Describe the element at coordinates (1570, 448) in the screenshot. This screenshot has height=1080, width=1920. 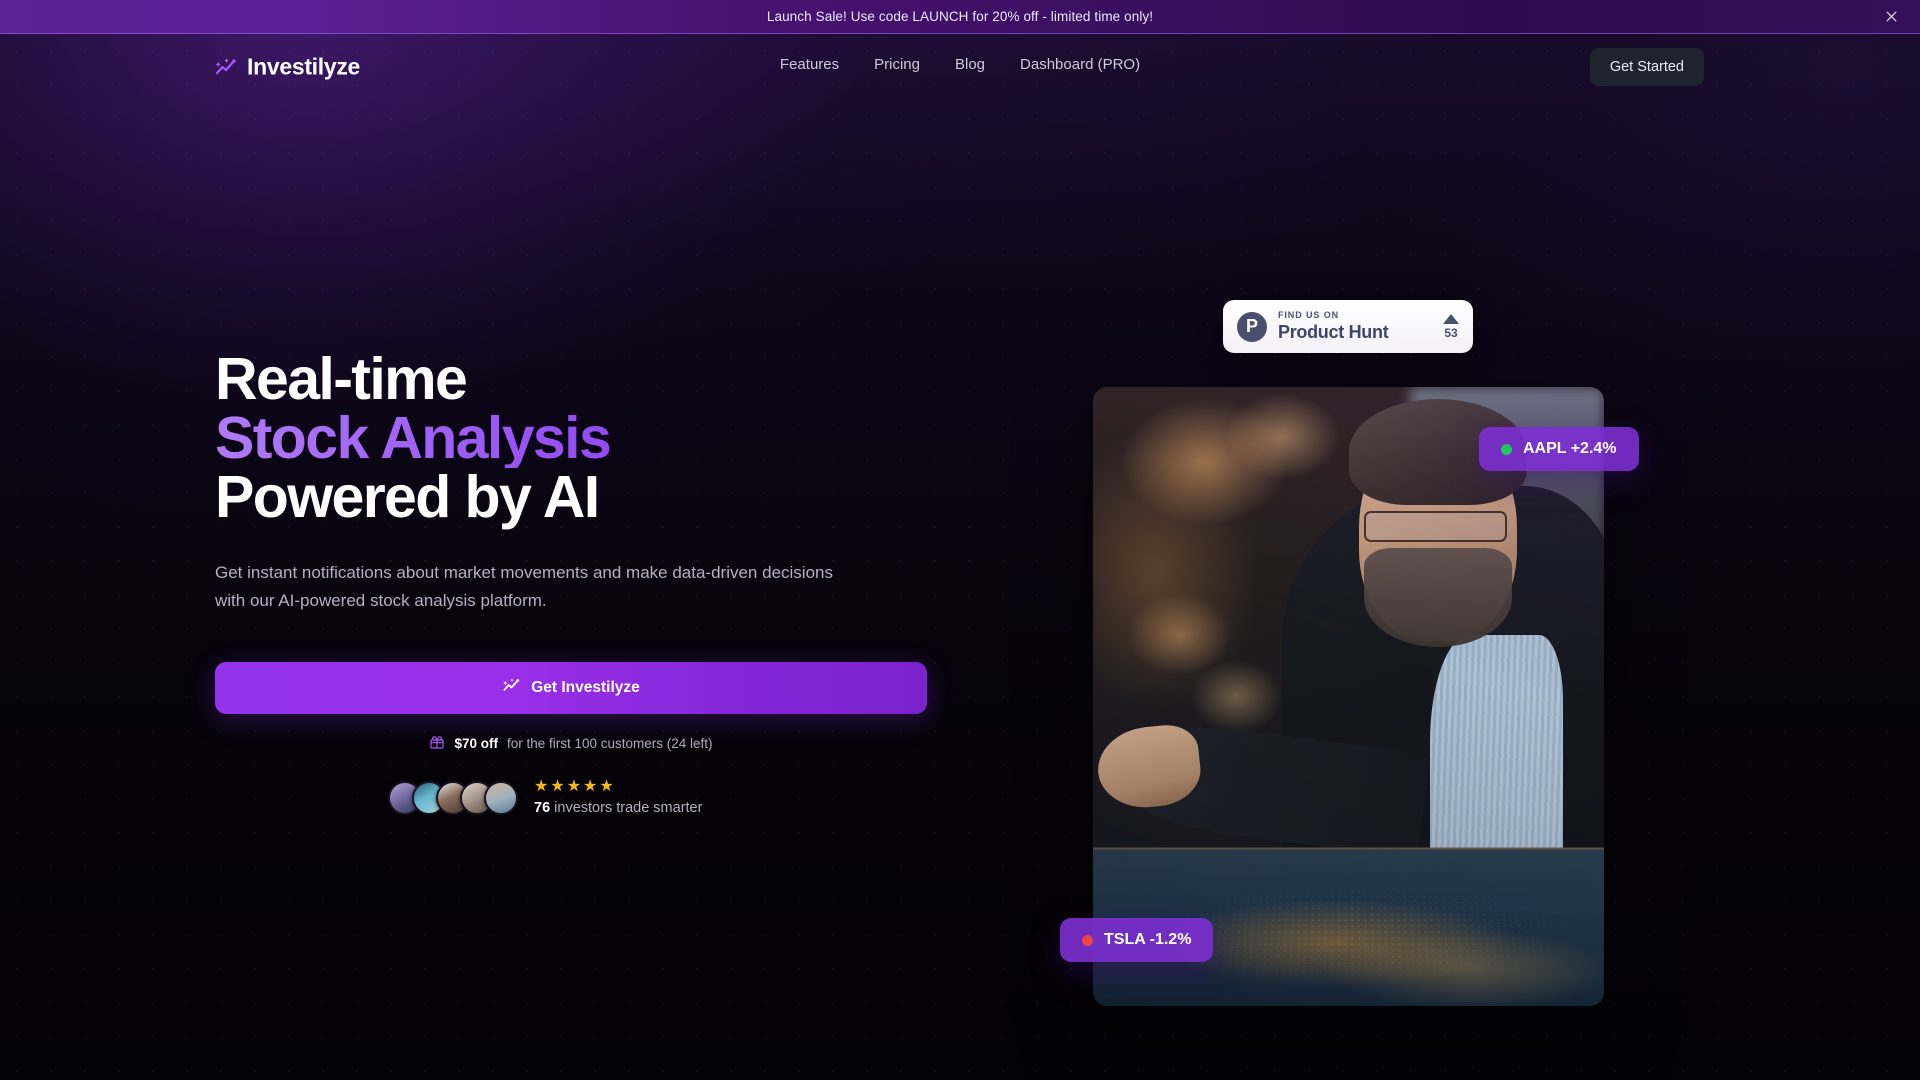
I see `ticker-label-aapl: AAPL +2.4%` at that location.